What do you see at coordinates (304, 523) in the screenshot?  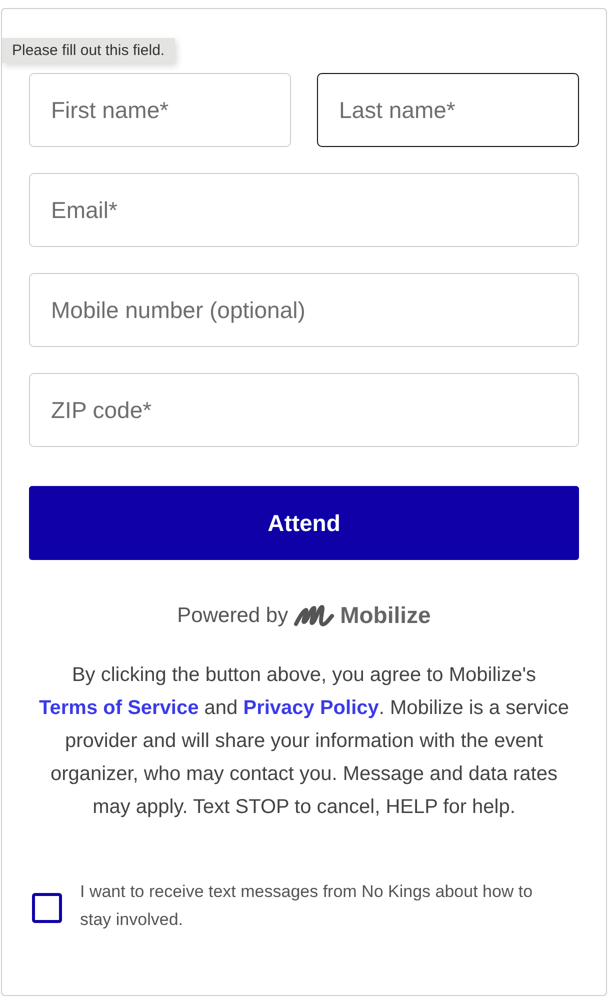 I see `attend-button: Attend` at bounding box center [304, 523].